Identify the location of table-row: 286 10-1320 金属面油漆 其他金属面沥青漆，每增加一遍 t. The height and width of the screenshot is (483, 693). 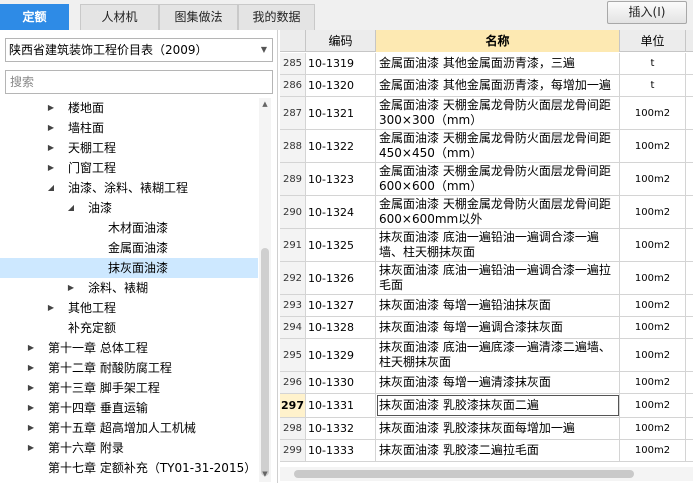
(486, 86).